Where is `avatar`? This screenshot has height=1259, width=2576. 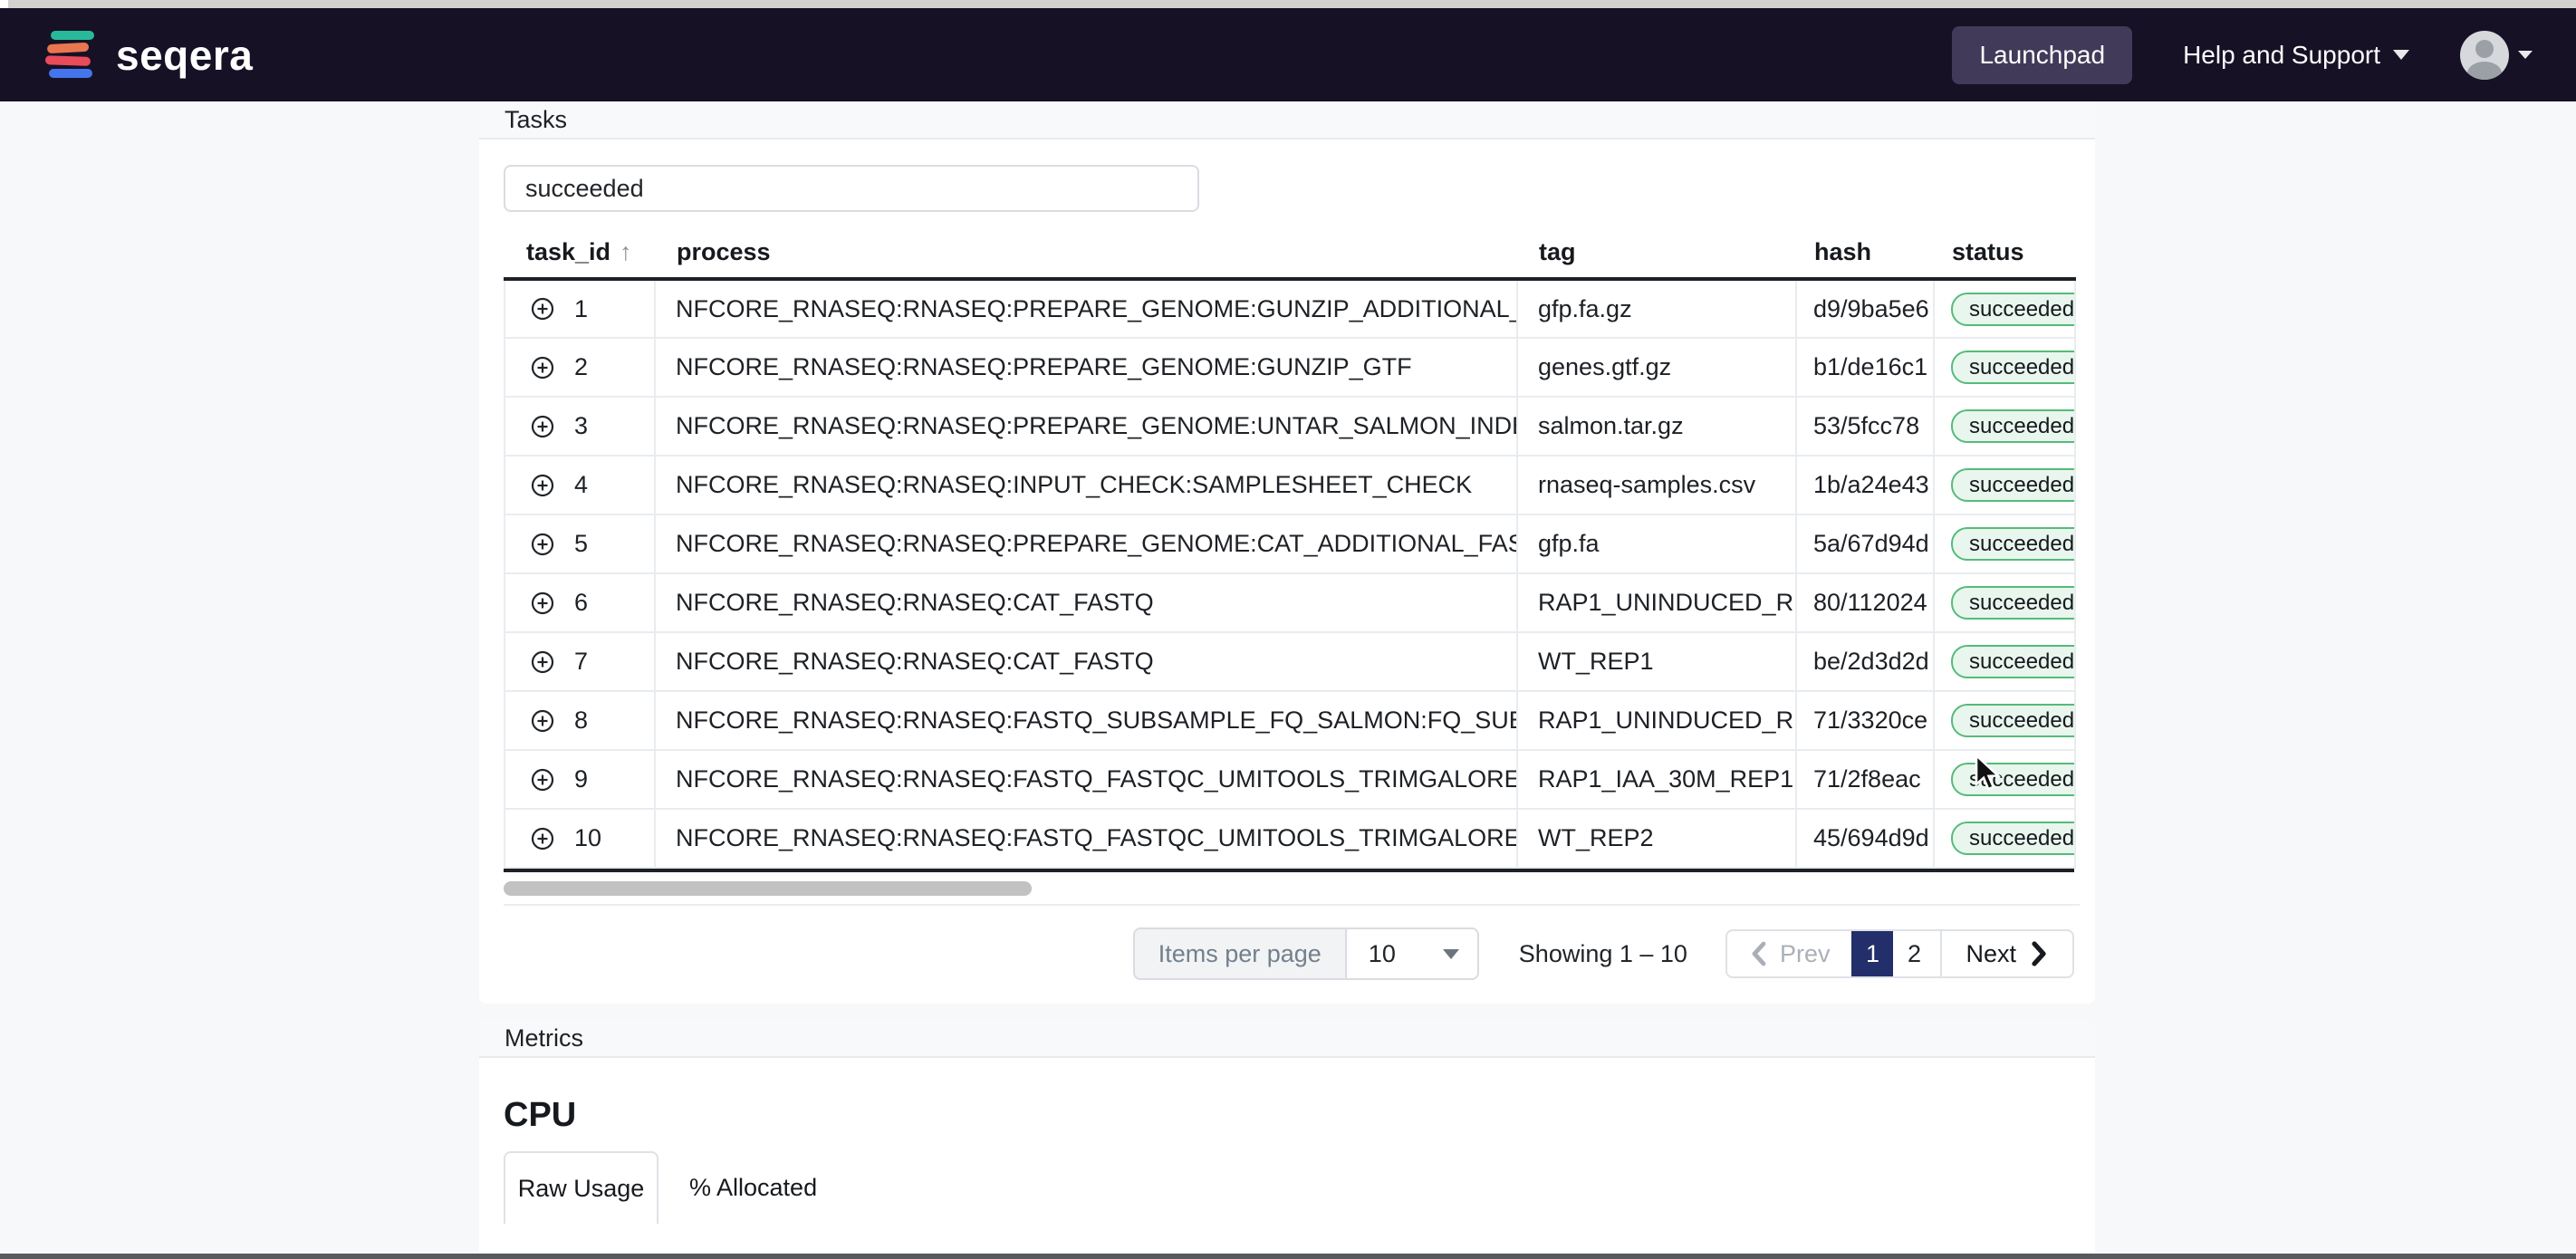
avatar is located at coordinates (2484, 55).